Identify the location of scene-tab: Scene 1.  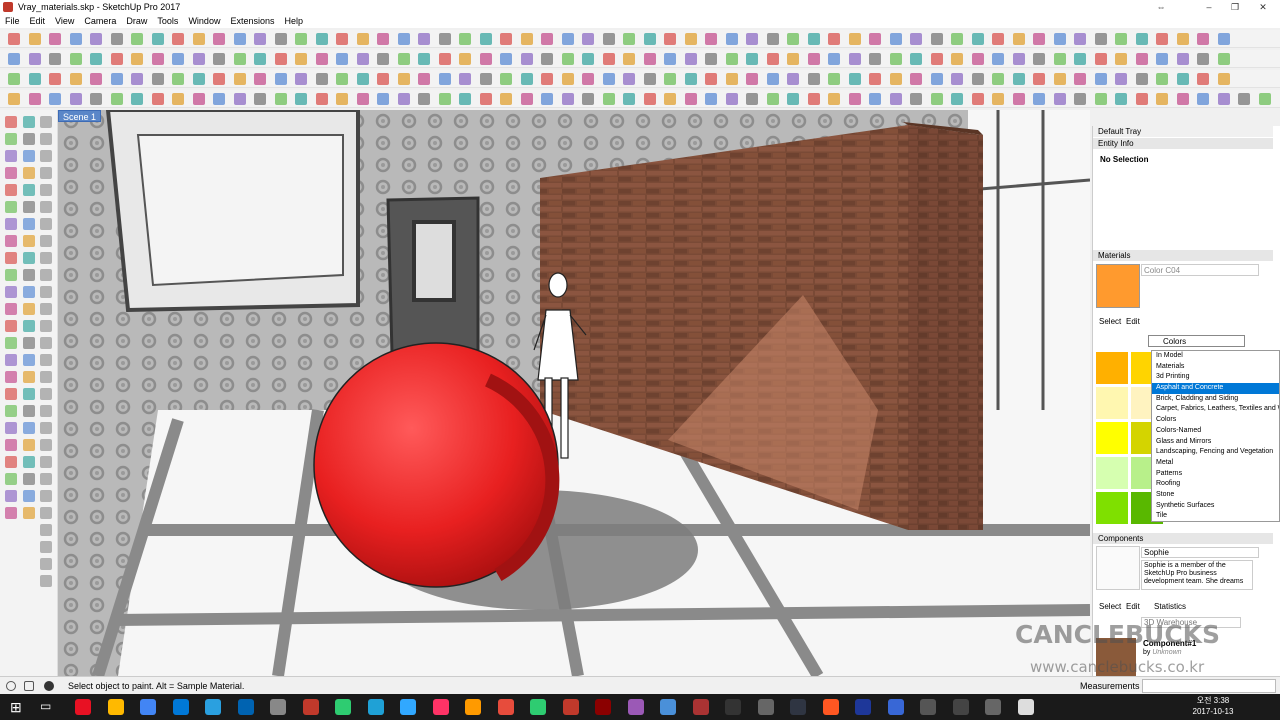
(80, 116).